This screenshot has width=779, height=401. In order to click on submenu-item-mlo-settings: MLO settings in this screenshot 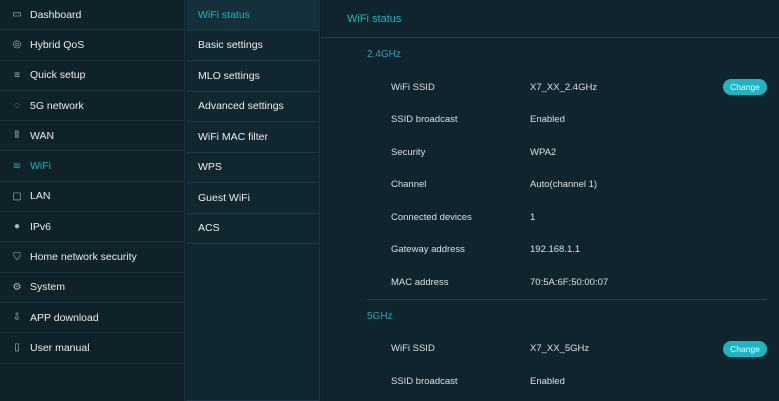, I will do `click(252, 76)`.